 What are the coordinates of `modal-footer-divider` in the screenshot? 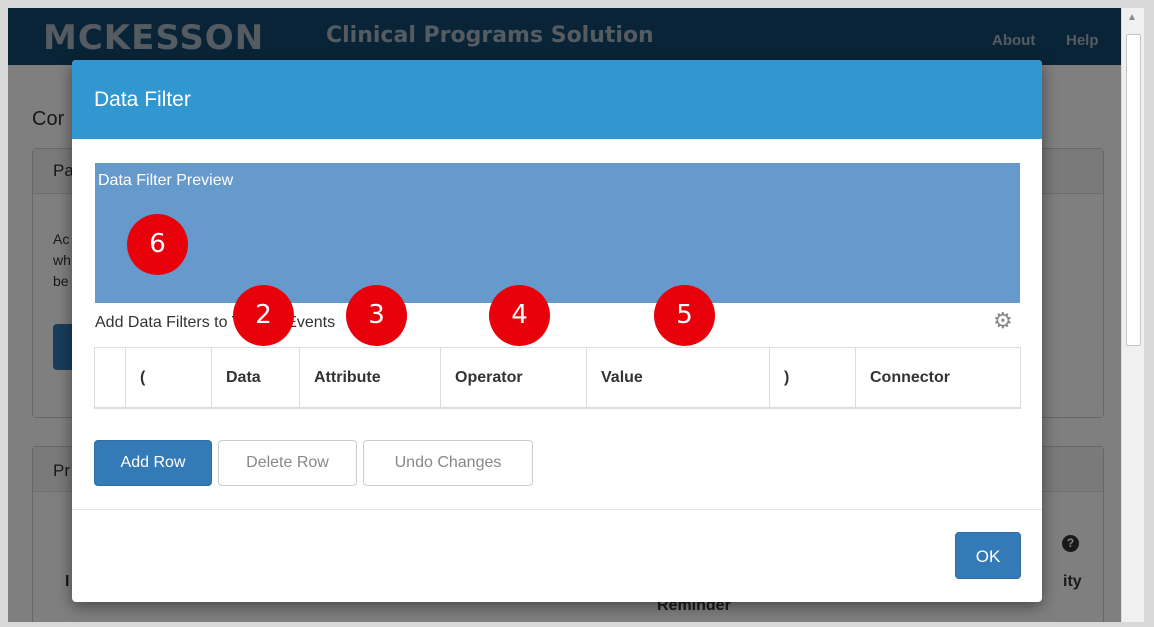 It's located at (557, 509).